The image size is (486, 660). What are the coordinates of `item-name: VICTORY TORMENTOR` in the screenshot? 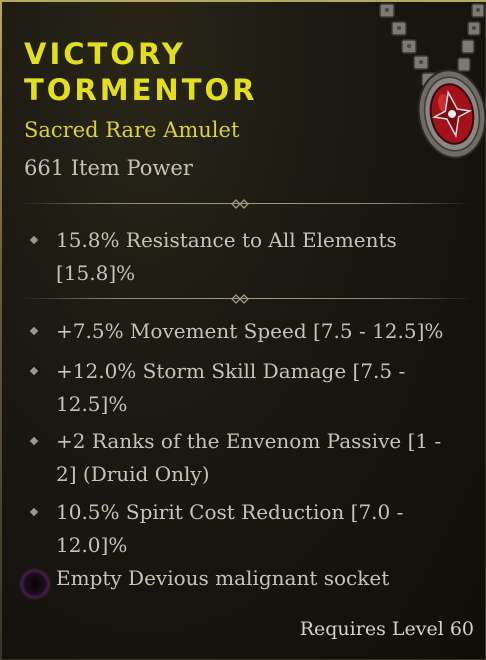 It's located at (140, 72).